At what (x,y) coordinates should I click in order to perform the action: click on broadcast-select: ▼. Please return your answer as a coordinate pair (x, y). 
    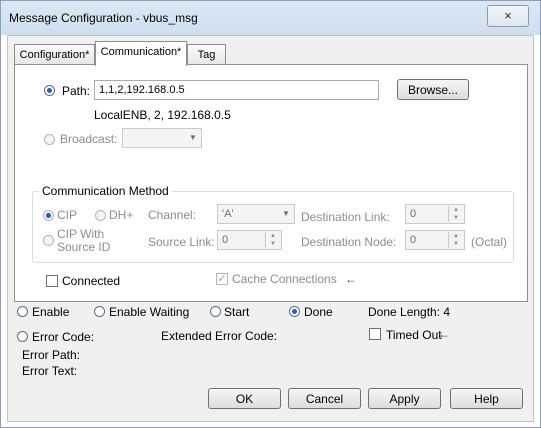
    Looking at the image, I should click on (162, 138).